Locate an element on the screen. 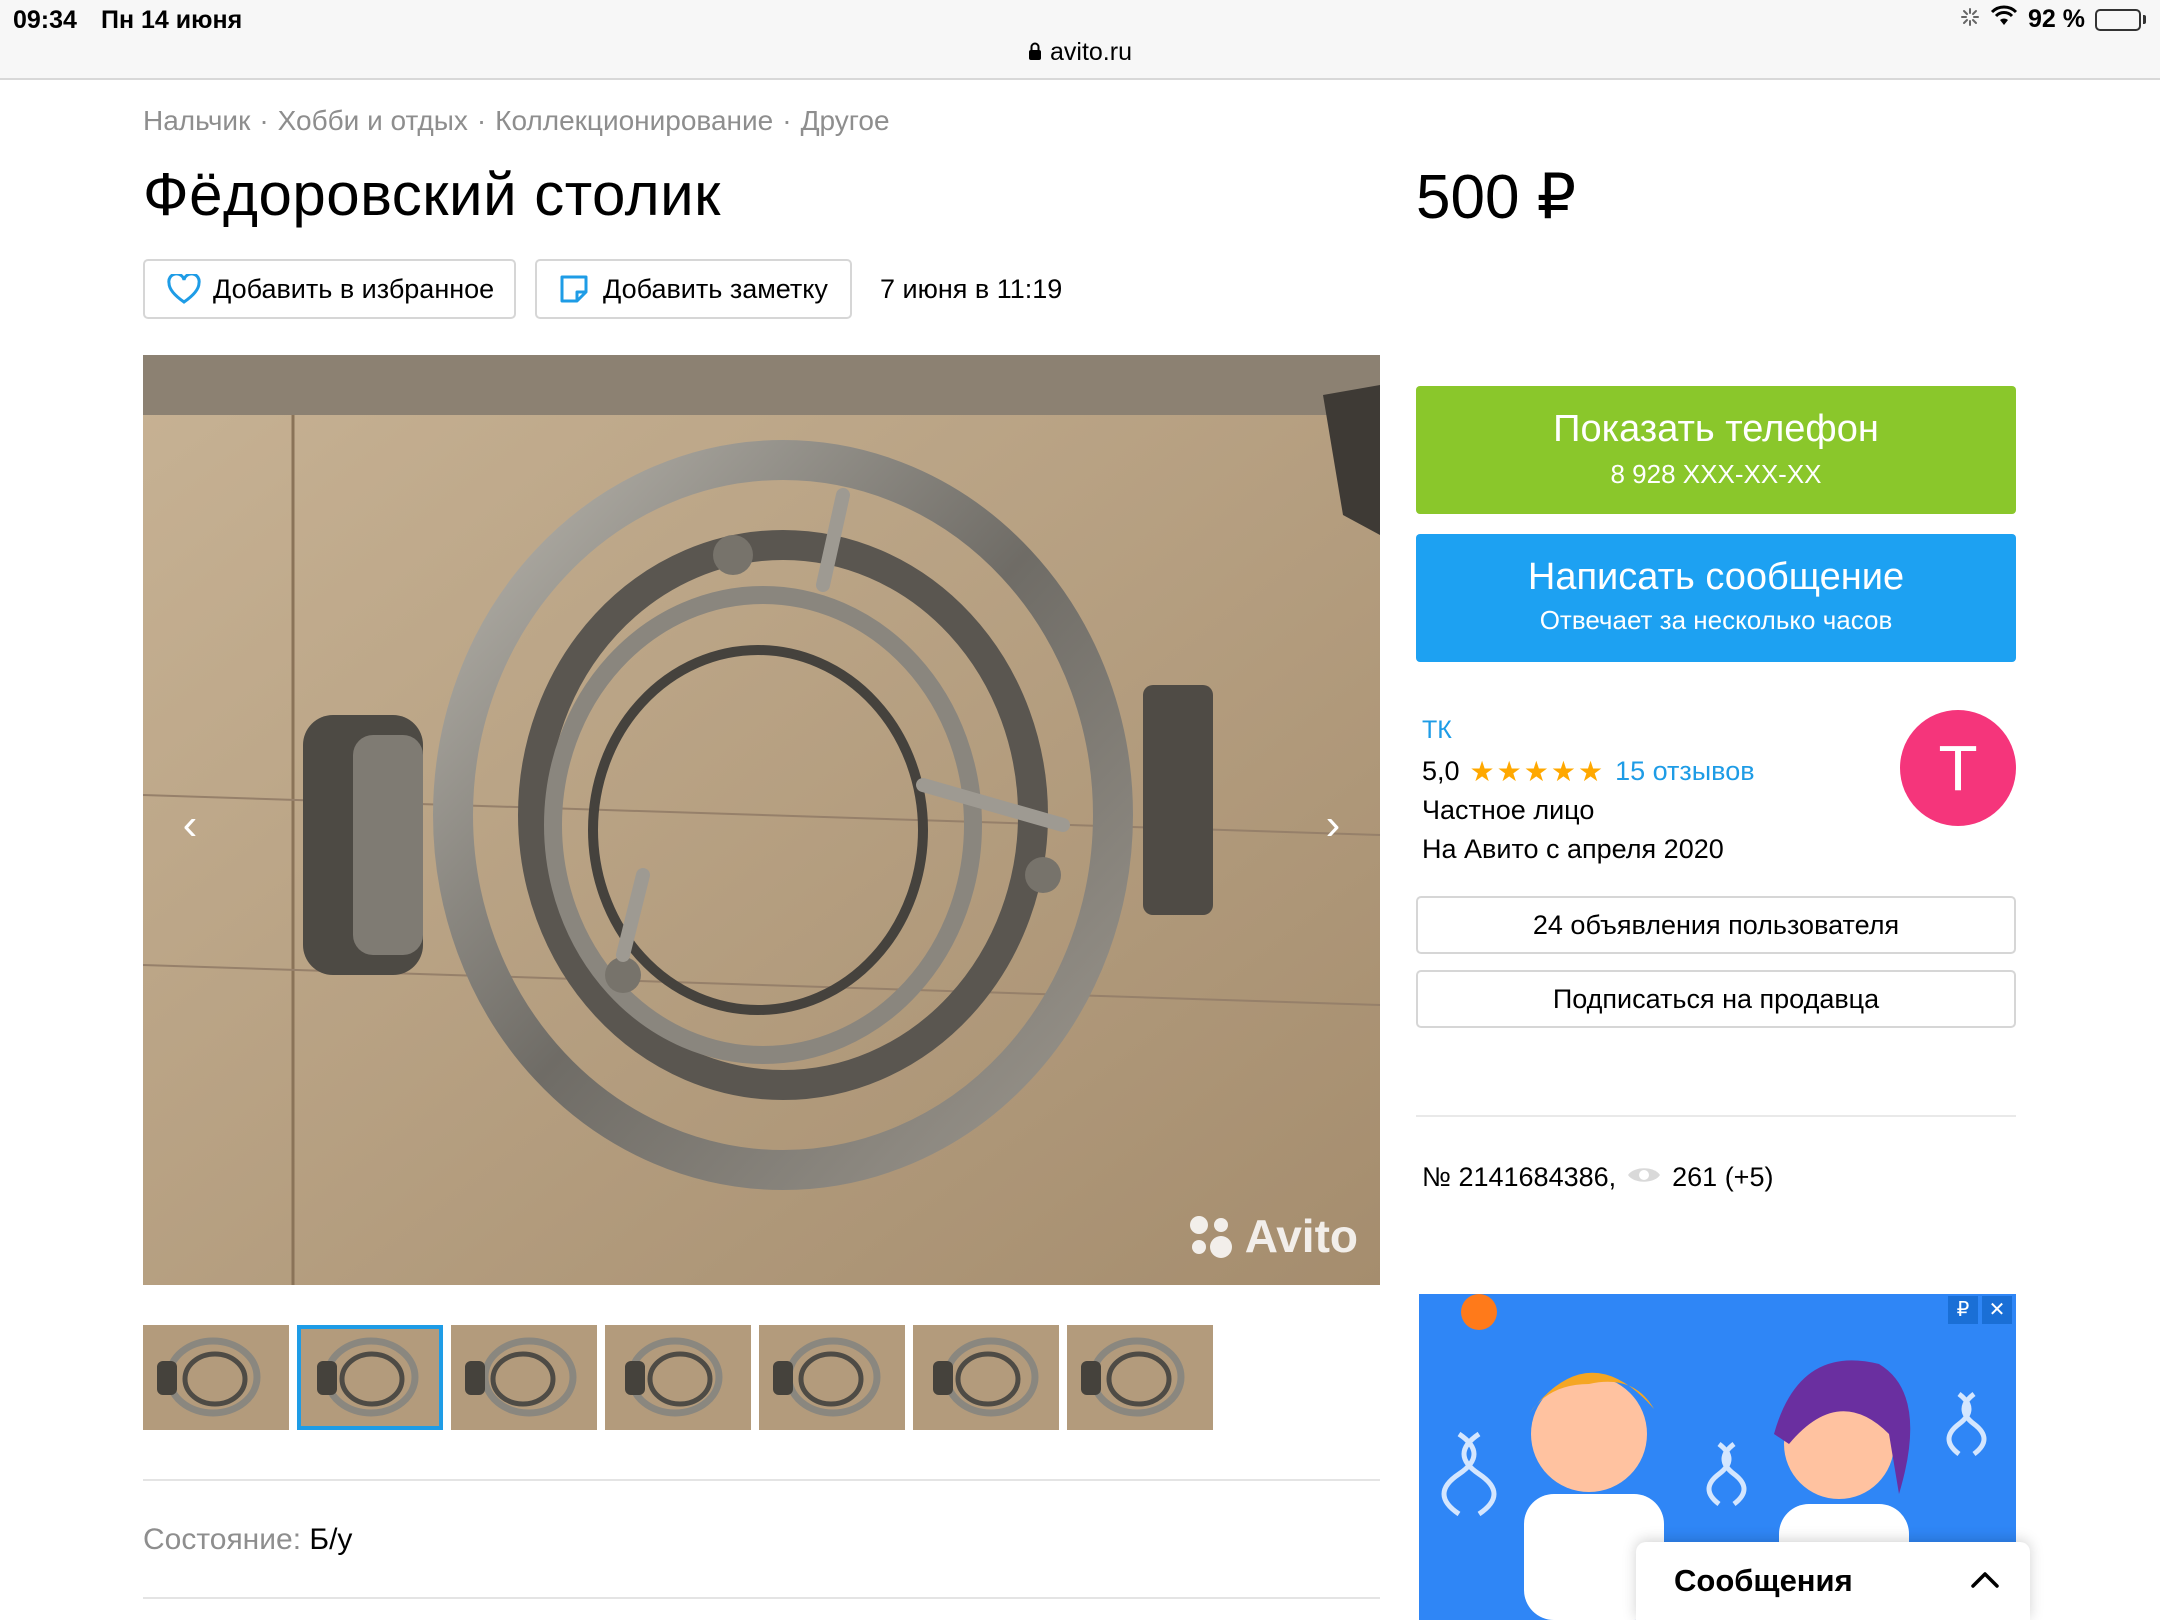 Image resolution: width=2160 pixels, height=1620 pixels. condition: Состояние: Б/у is located at coordinates (247, 1540).